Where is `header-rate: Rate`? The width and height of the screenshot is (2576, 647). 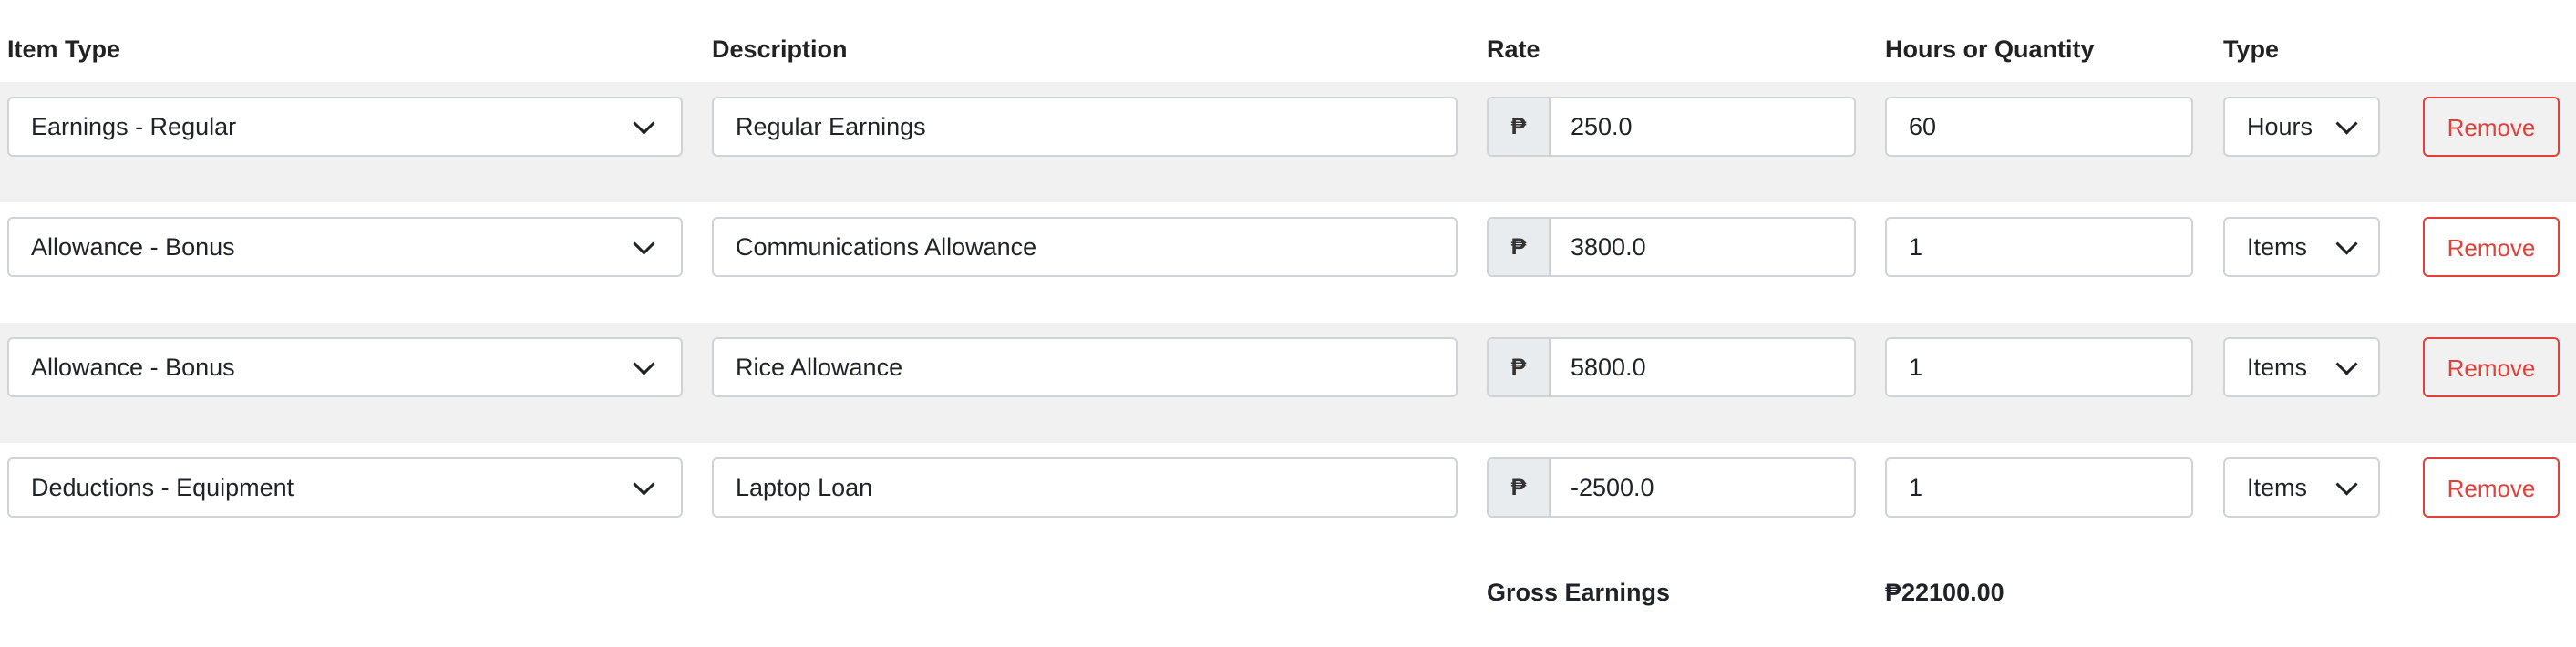
header-rate: Rate is located at coordinates (1513, 49).